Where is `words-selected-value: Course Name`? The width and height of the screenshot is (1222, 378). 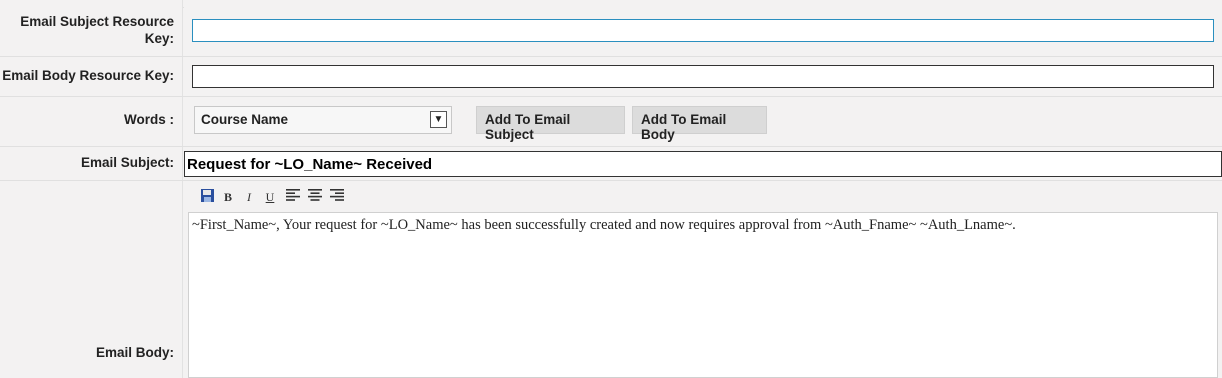
words-selected-value: Course Name is located at coordinates (245, 119).